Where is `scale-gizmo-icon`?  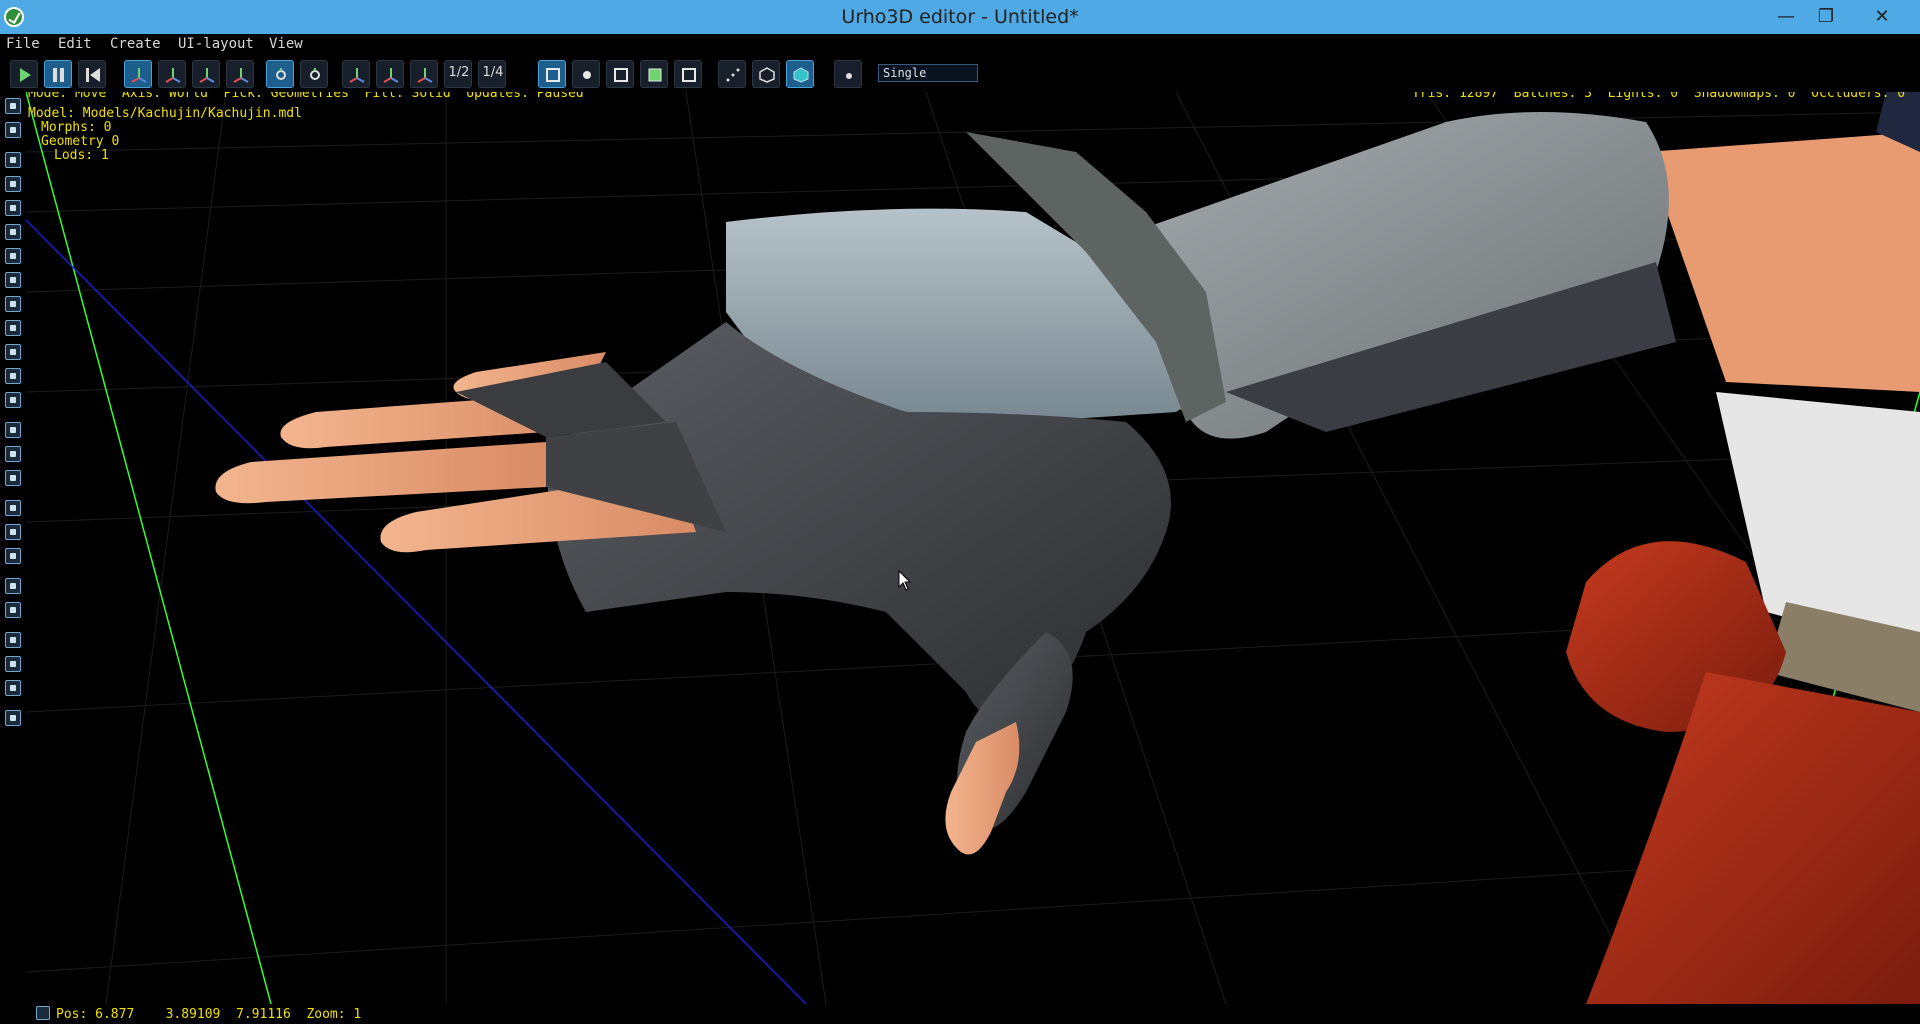 scale-gizmo-icon is located at coordinates (207, 75).